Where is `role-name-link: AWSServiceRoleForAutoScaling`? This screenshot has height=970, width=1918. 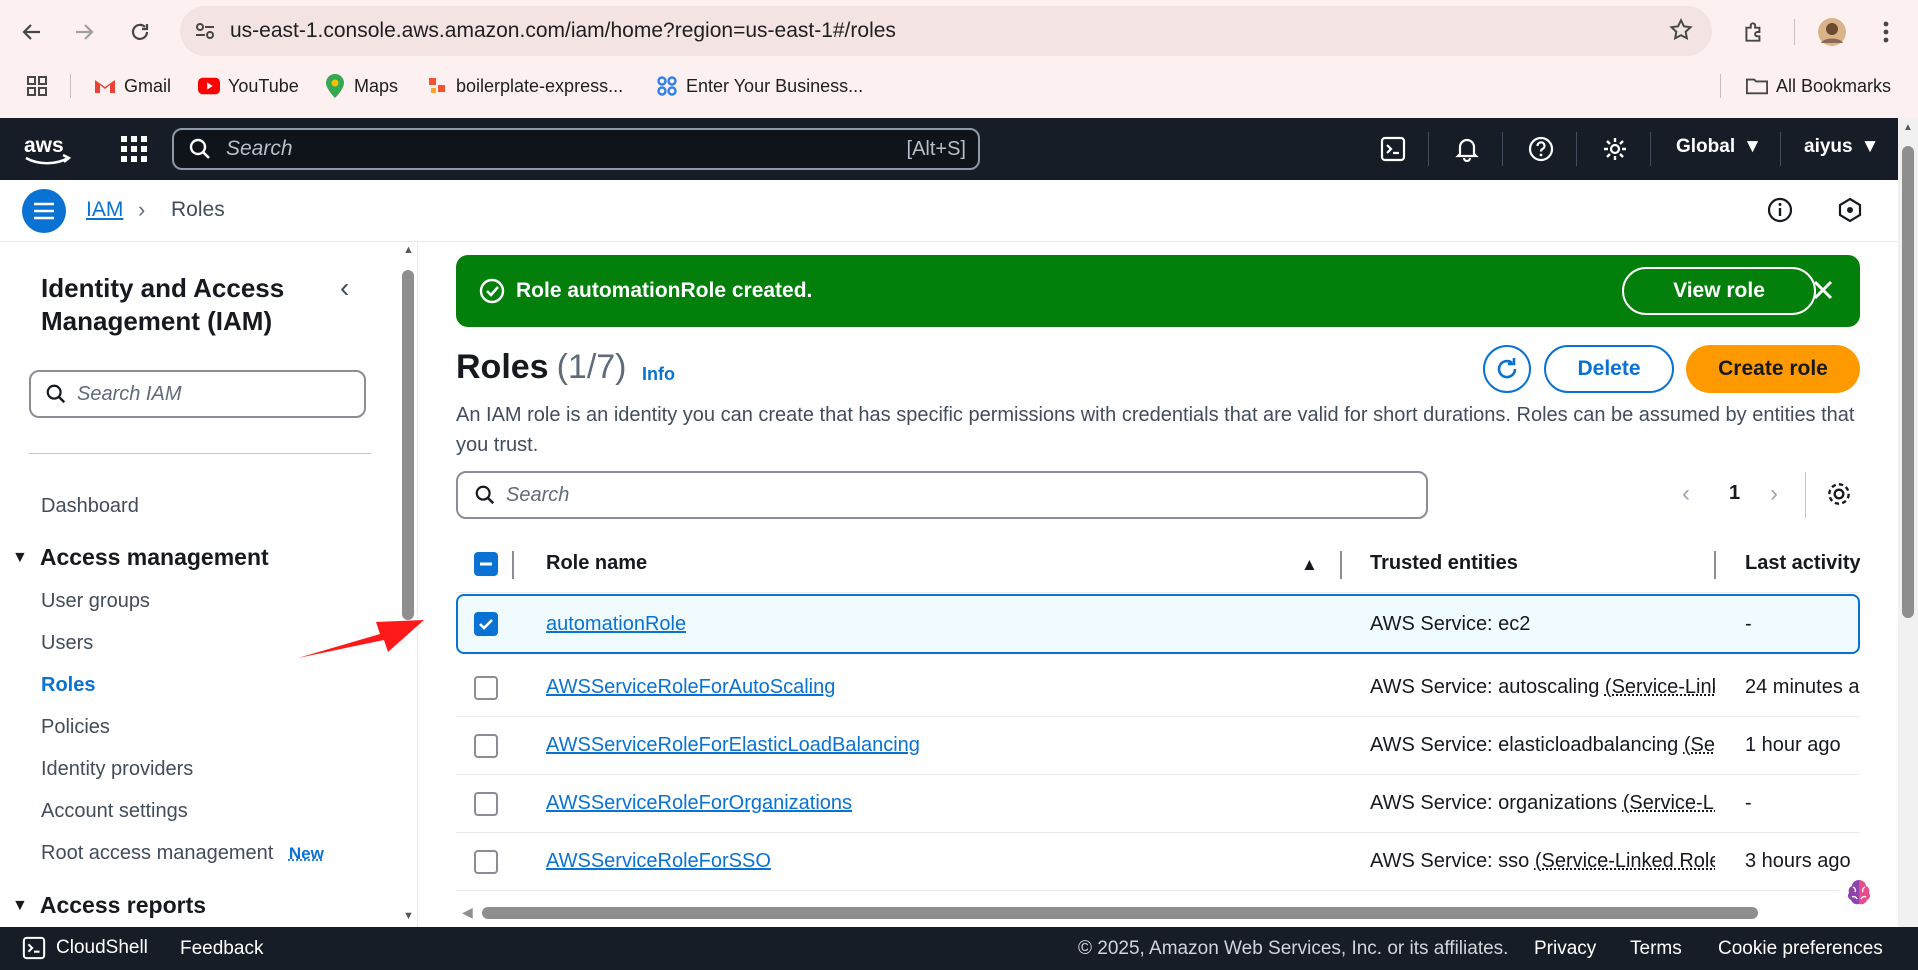
role-name-link: AWSServiceRoleForAutoScaling is located at coordinates (690, 687).